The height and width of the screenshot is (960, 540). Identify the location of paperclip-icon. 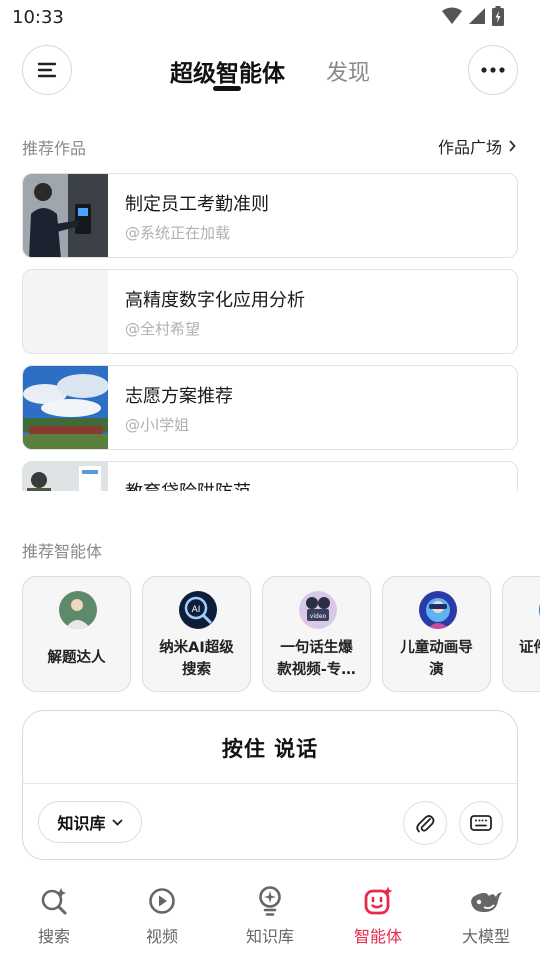
(425, 824).